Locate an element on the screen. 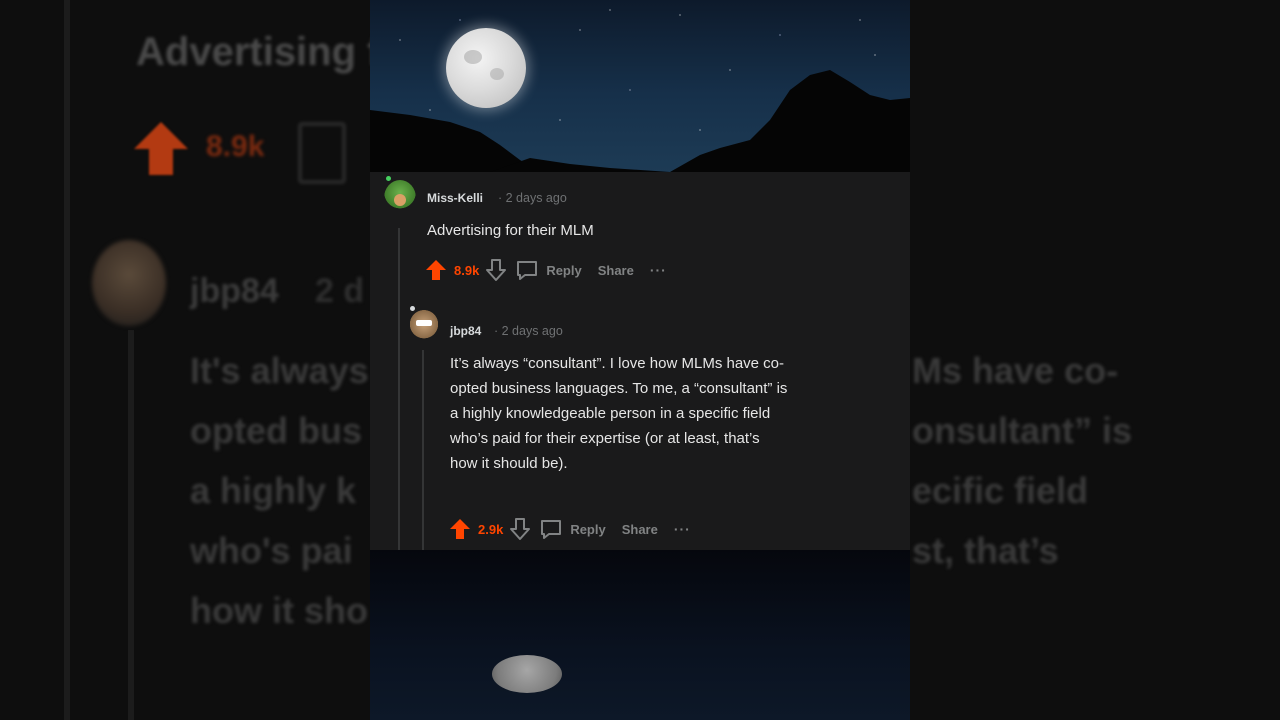 This screenshot has width=1280, height=720. comment-text: Advertising for their MLM is located at coordinates (510, 230).